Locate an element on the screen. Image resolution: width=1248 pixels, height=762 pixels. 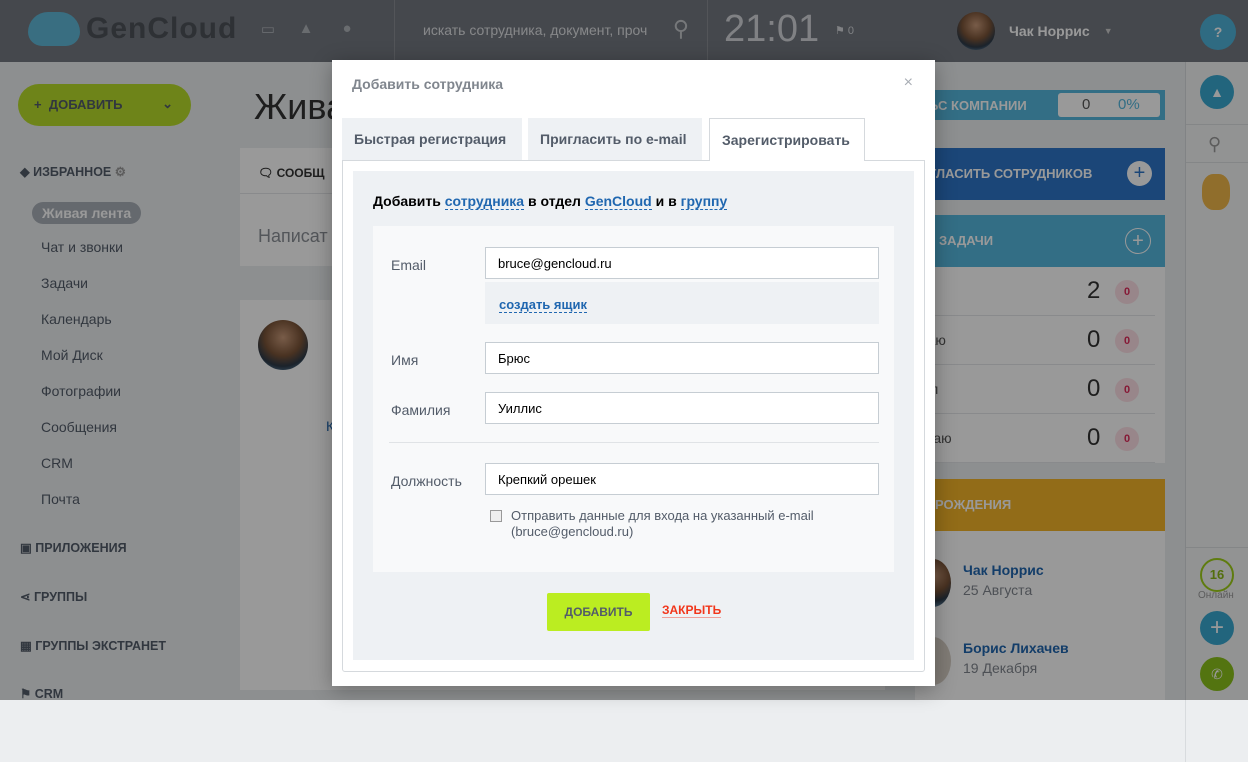
surname-field is located at coordinates (682, 408).